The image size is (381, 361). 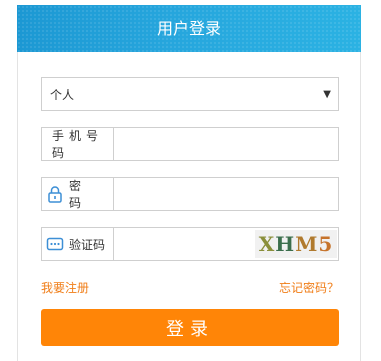 I want to click on login-button: 登录, so click(x=190, y=327).